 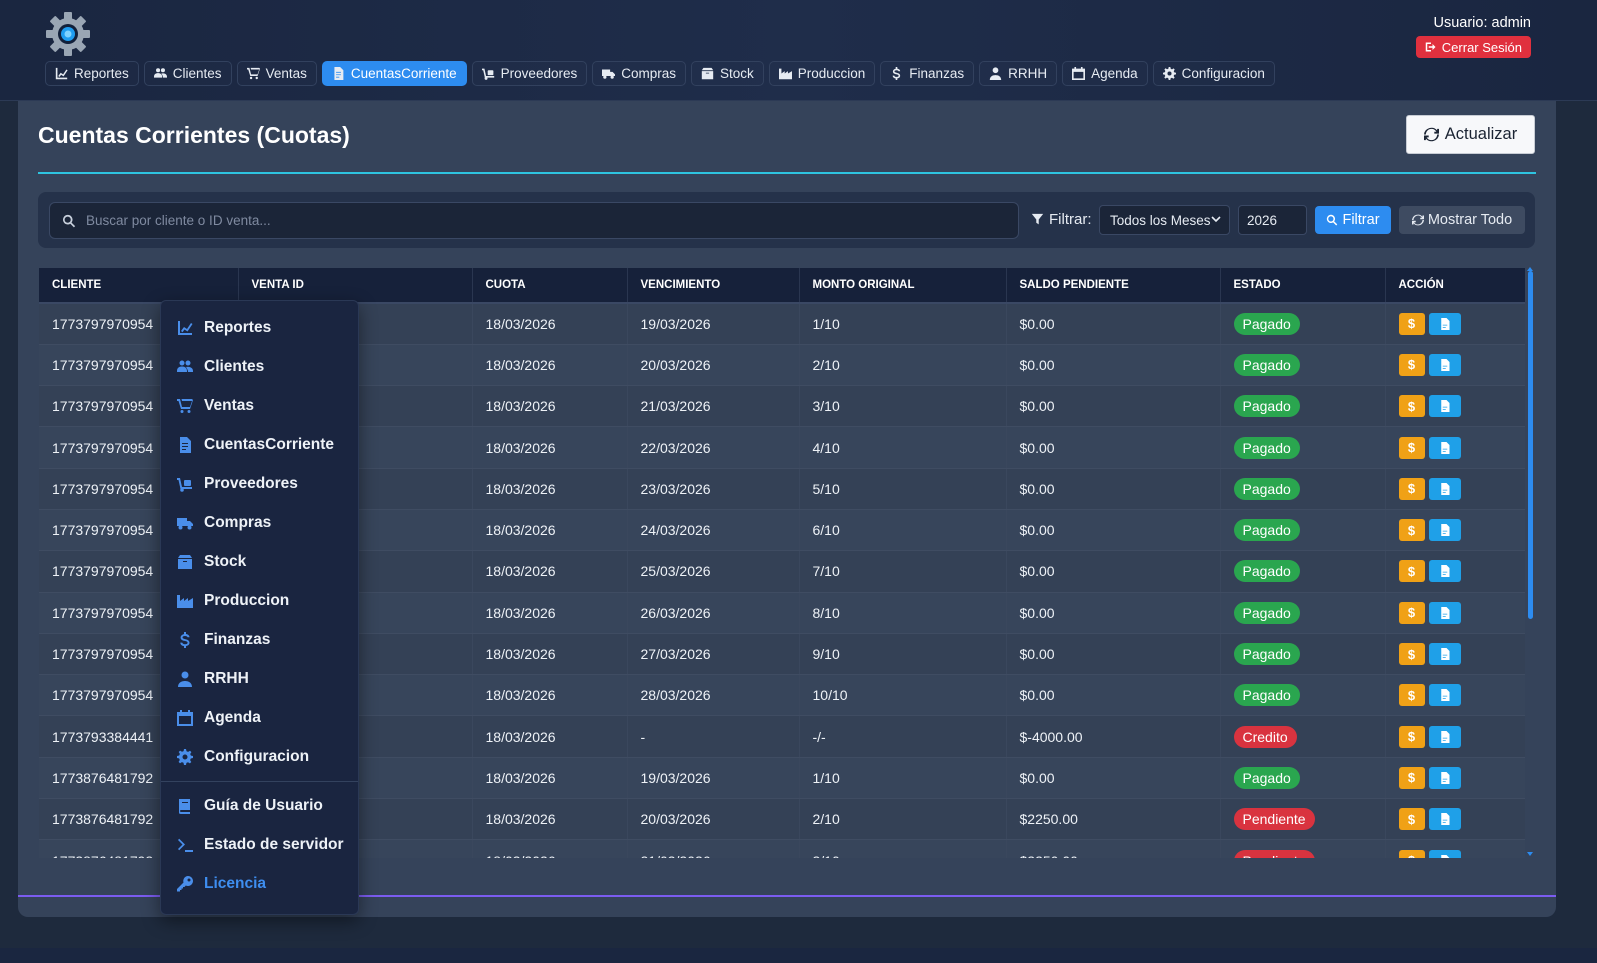 What do you see at coordinates (903, 286) in the screenshot?
I see `column-header: MONTO ORIGINAL` at bounding box center [903, 286].